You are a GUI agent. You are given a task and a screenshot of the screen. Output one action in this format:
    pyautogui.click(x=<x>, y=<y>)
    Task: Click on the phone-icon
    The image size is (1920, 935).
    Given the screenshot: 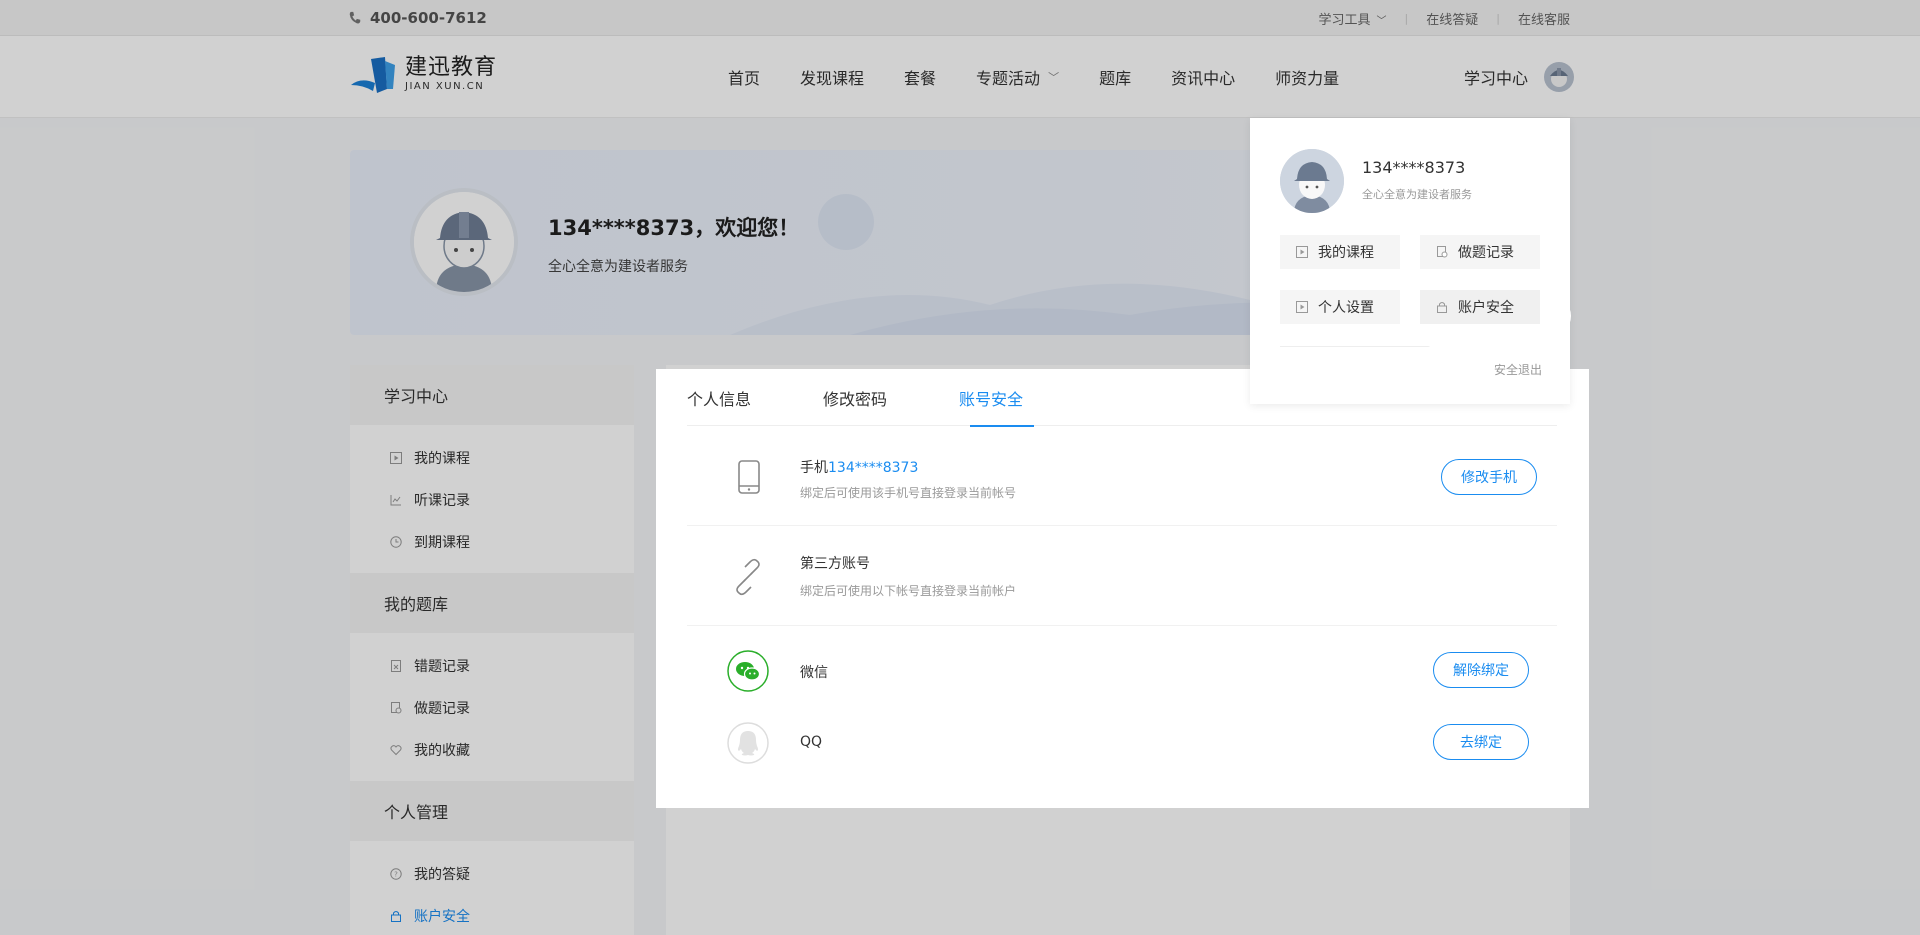 What is the action you would take?
    pyautogui.click(x=355, y=17)
    